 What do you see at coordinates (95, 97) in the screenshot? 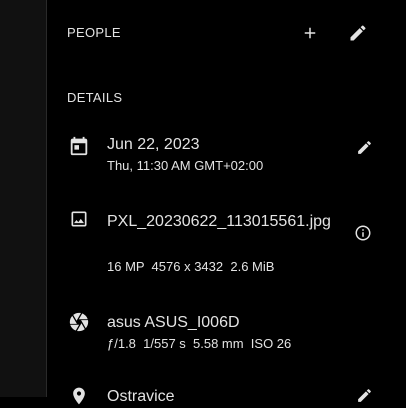
I see `details-section-title: DETAILS` at bounding box center [95, 97].